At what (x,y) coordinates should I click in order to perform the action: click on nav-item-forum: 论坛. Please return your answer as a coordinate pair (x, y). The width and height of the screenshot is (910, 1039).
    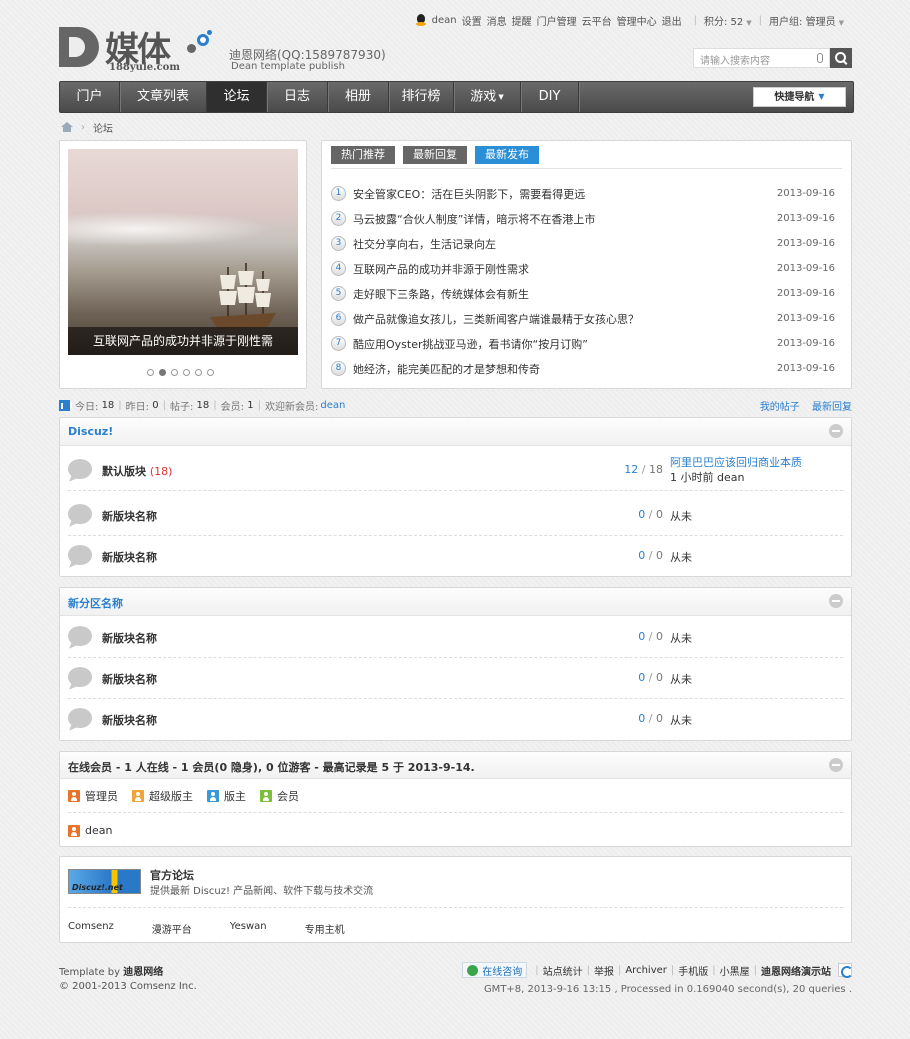
    Looking at the image, I should click on (237, 97).